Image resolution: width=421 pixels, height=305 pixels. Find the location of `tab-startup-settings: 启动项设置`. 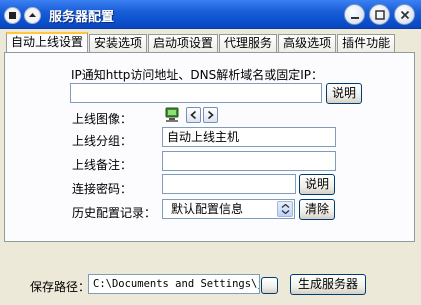

tab-startup-settings: 启动项设置 is located at coordinates (183, 43).